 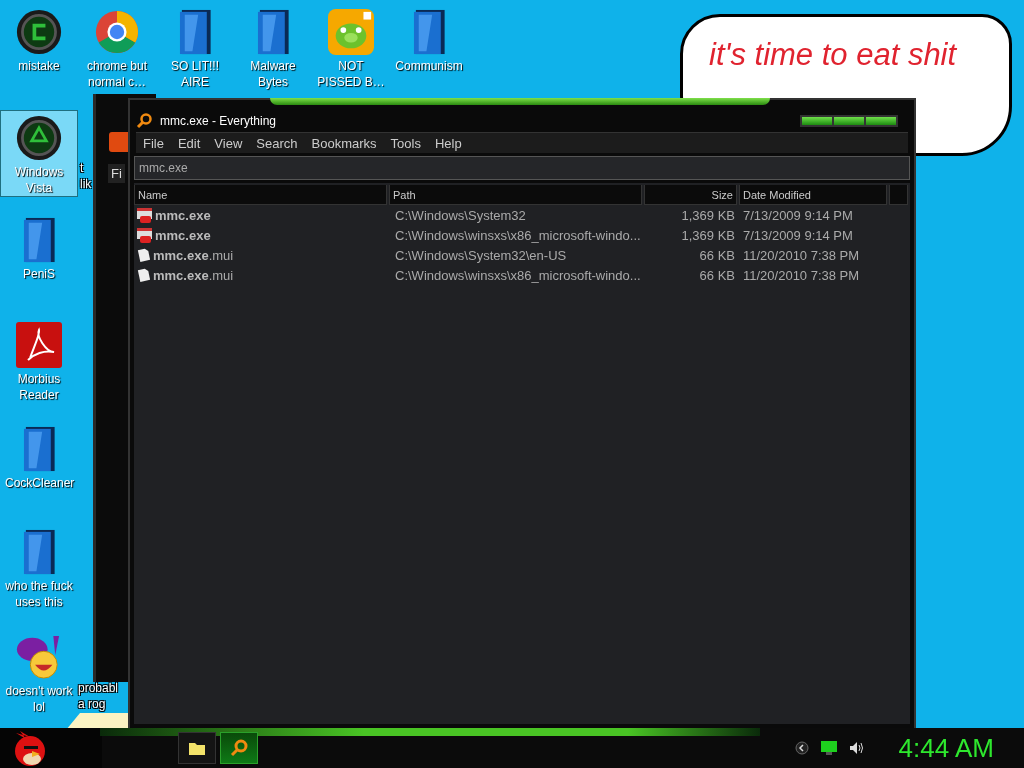 What do you see at coordinates (86, 176) in the screenshot?
I see `icon-label: t lik` at bounding box center [86, 176].